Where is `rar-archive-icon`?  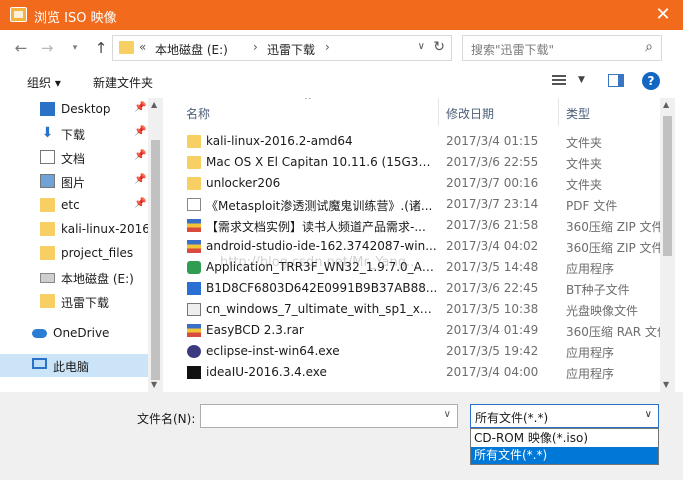
rar-archive-icon is located at coordinates (194, 330).